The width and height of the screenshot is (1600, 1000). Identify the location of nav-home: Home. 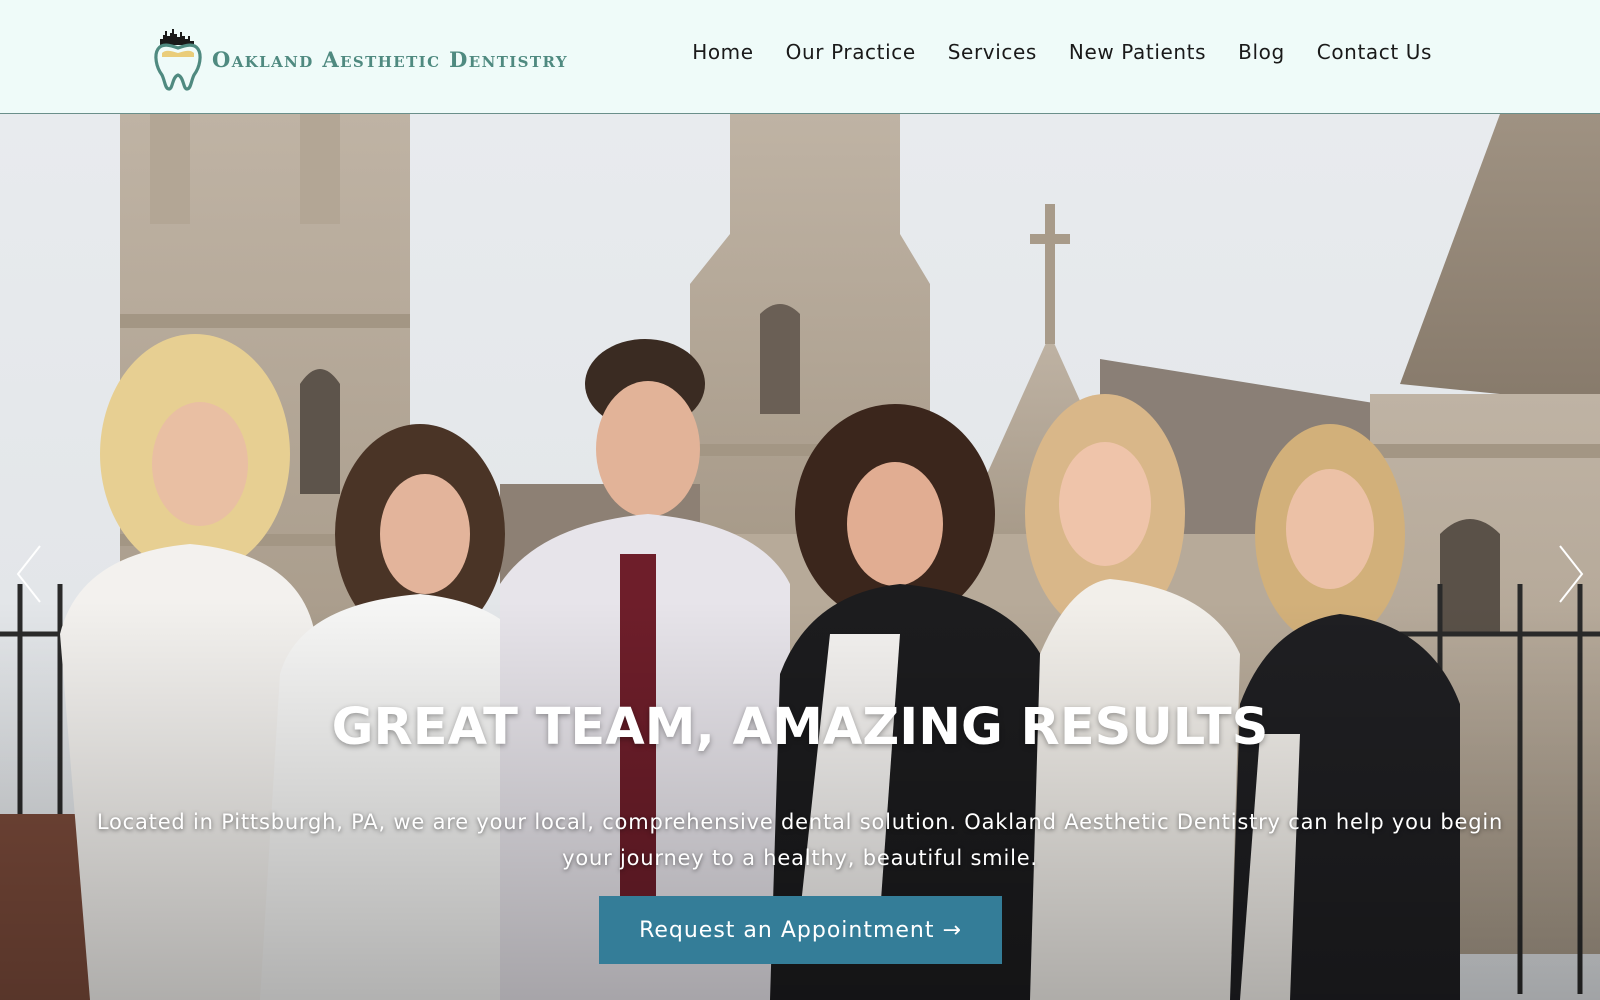
(722, 52).